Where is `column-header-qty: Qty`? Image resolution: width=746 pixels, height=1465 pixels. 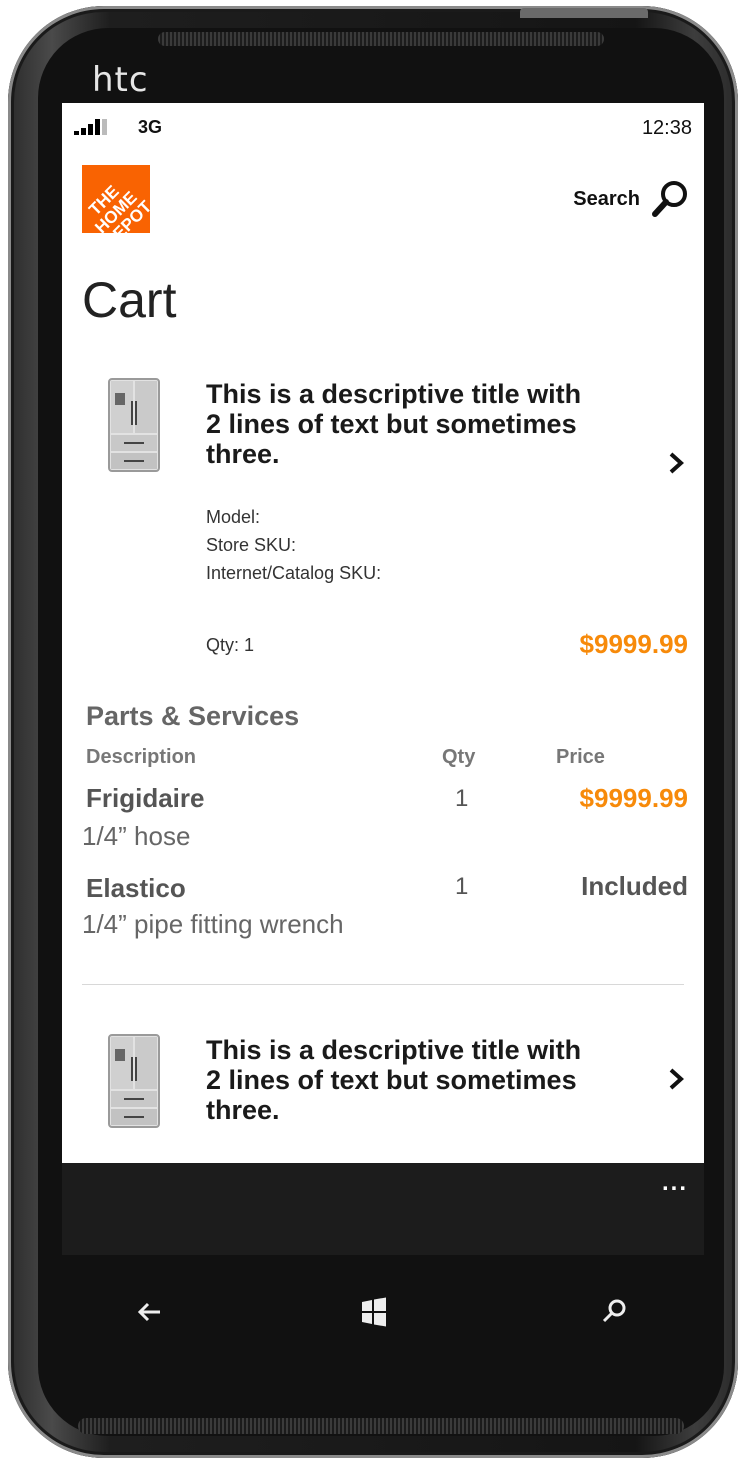 column-header-qty: Qty is located at coordinates (459, 757).